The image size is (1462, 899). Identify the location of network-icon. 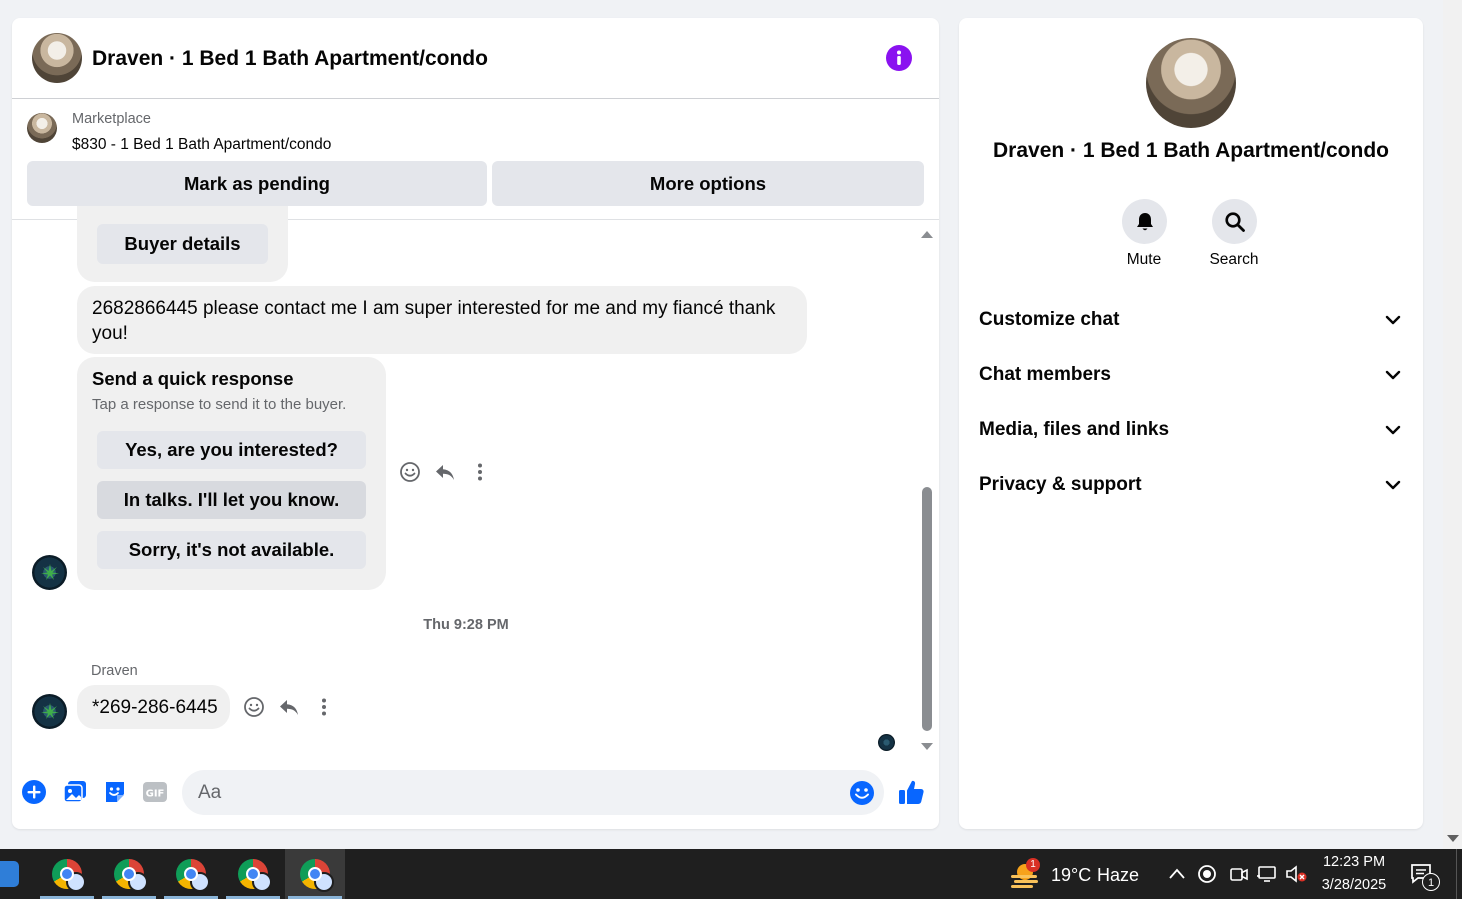
(1267, 874).